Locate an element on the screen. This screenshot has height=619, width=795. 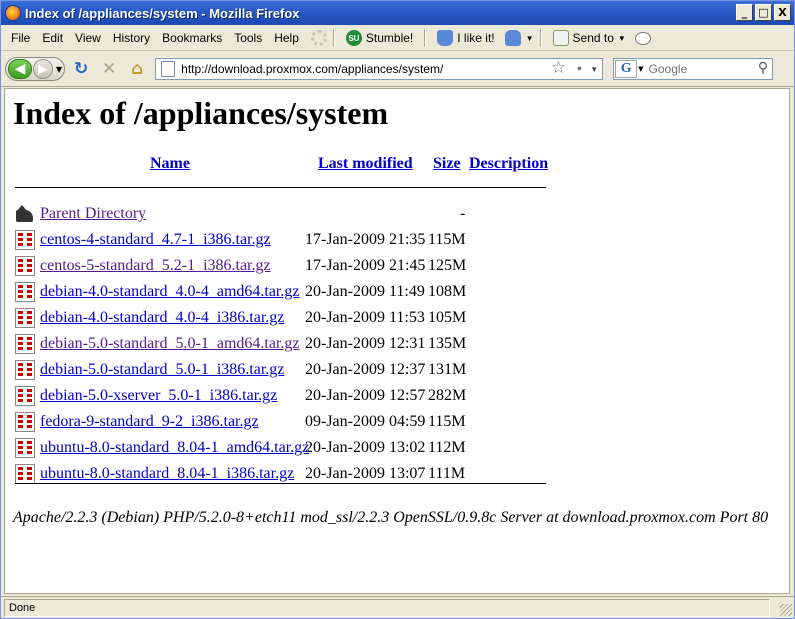
history-dropdown-icon: ▼ is located at coordinates (59, 69).